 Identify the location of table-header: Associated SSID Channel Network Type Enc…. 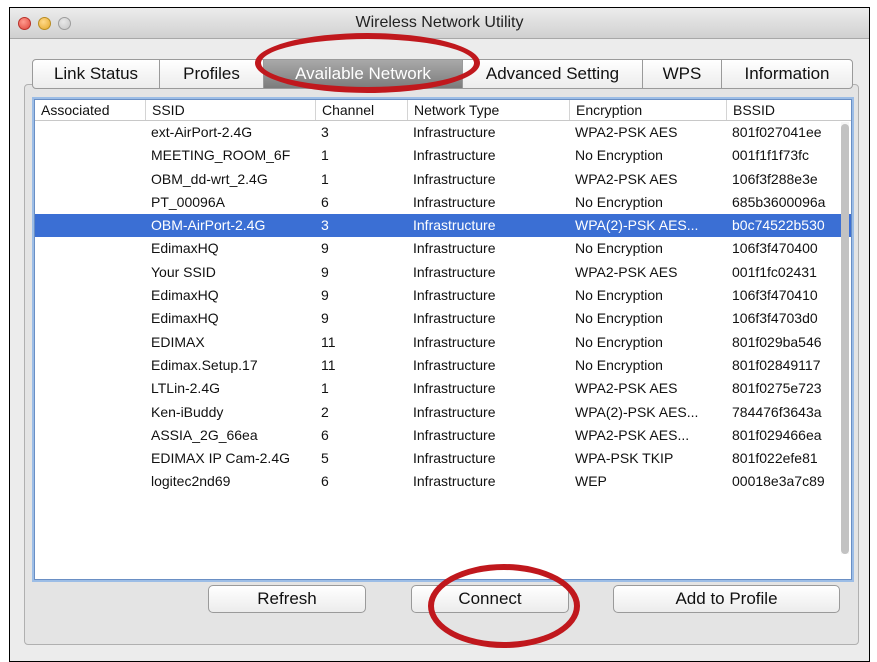
(443, 110).